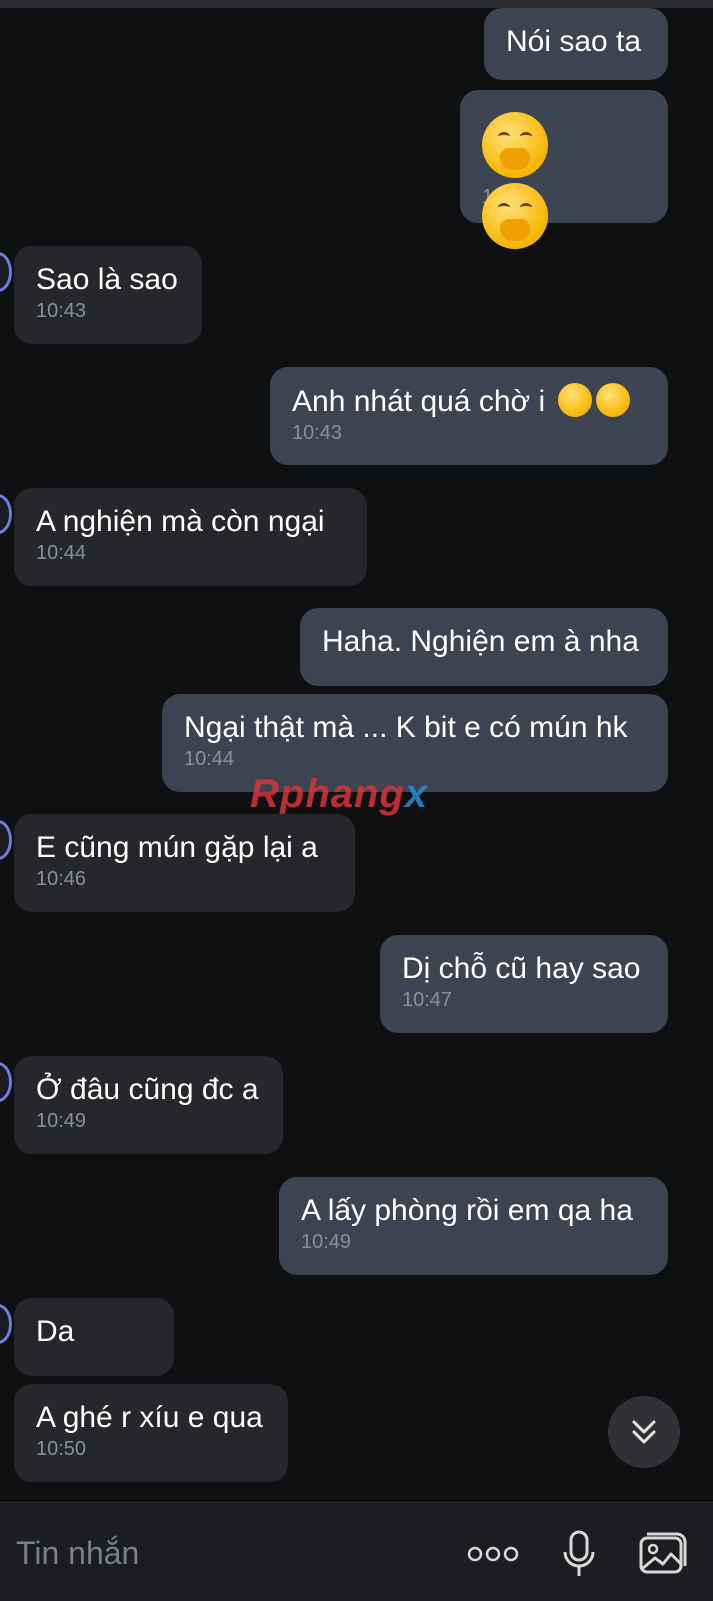  What do you see at coordinates (61, 1449) in the screenshot?
I see `message-time: 10:50` at bounding box center [61, 1449].